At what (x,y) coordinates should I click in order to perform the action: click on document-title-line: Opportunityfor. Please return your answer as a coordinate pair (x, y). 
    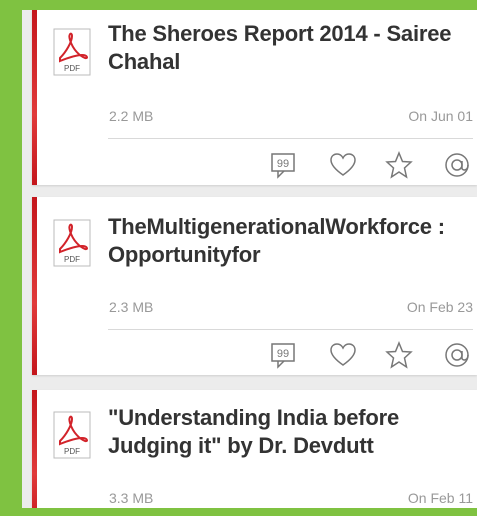
    Looking at the image, I should click on (184, 254).